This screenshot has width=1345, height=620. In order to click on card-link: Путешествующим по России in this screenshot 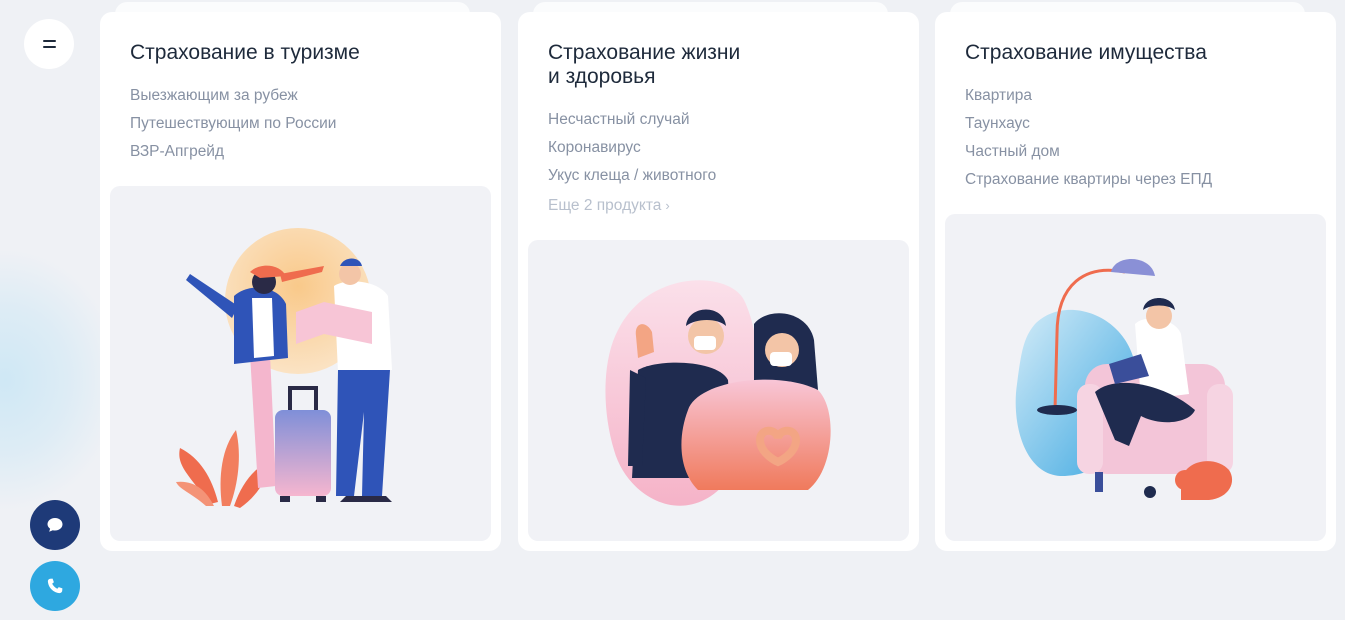, I will do `click(233, 124)`.